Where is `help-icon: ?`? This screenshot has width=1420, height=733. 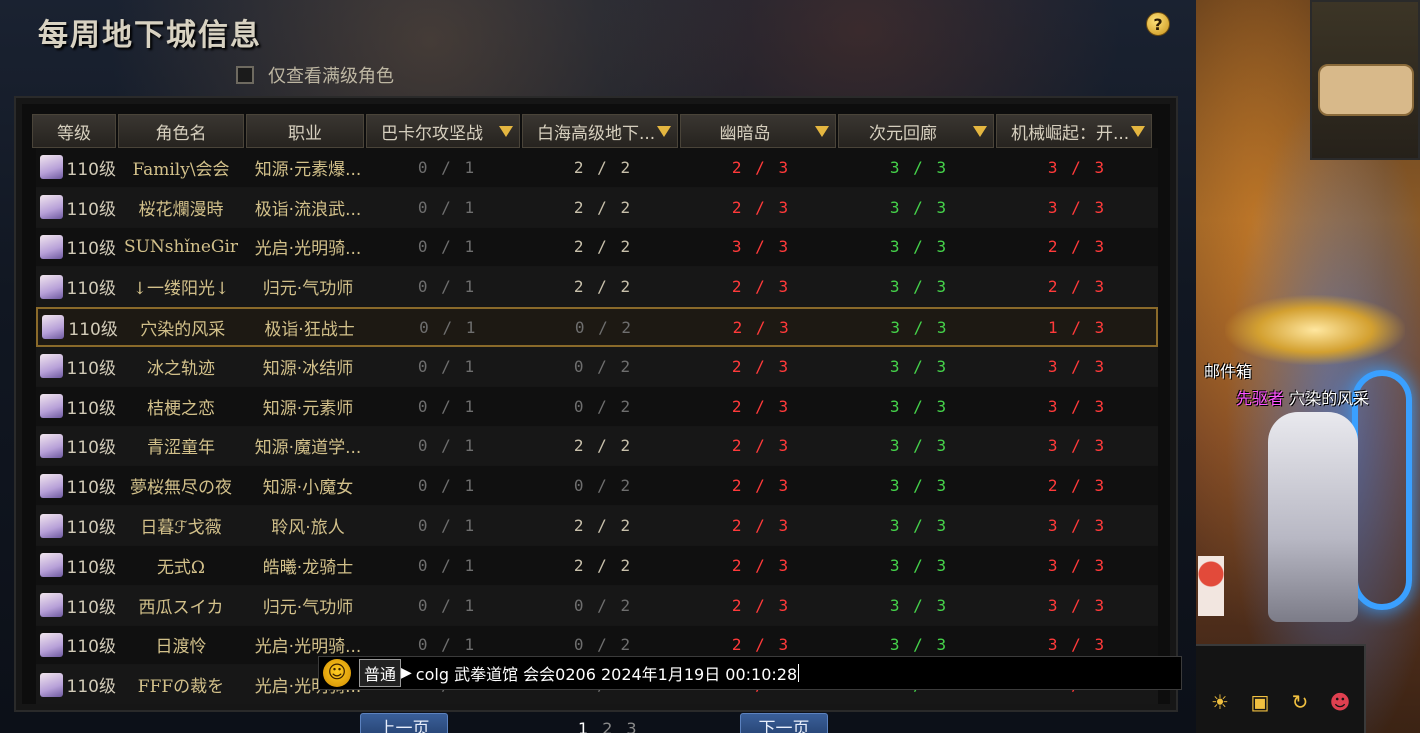 help-icon: ? is located at coordinates (1158, 24).